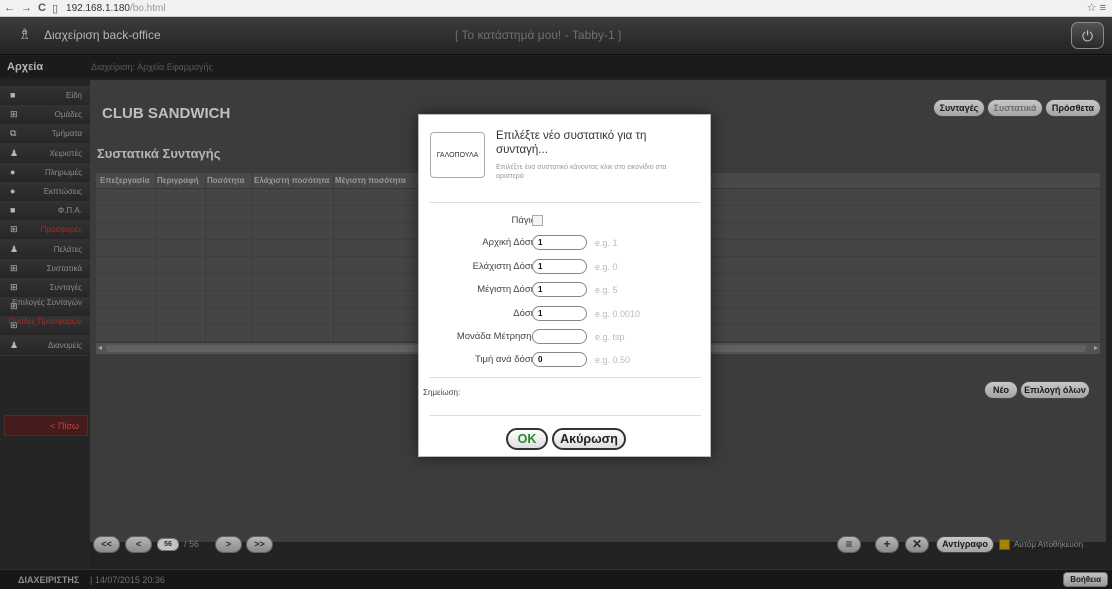  I want to click on bookmark-star-icon: ☆, so click(1092, 8).